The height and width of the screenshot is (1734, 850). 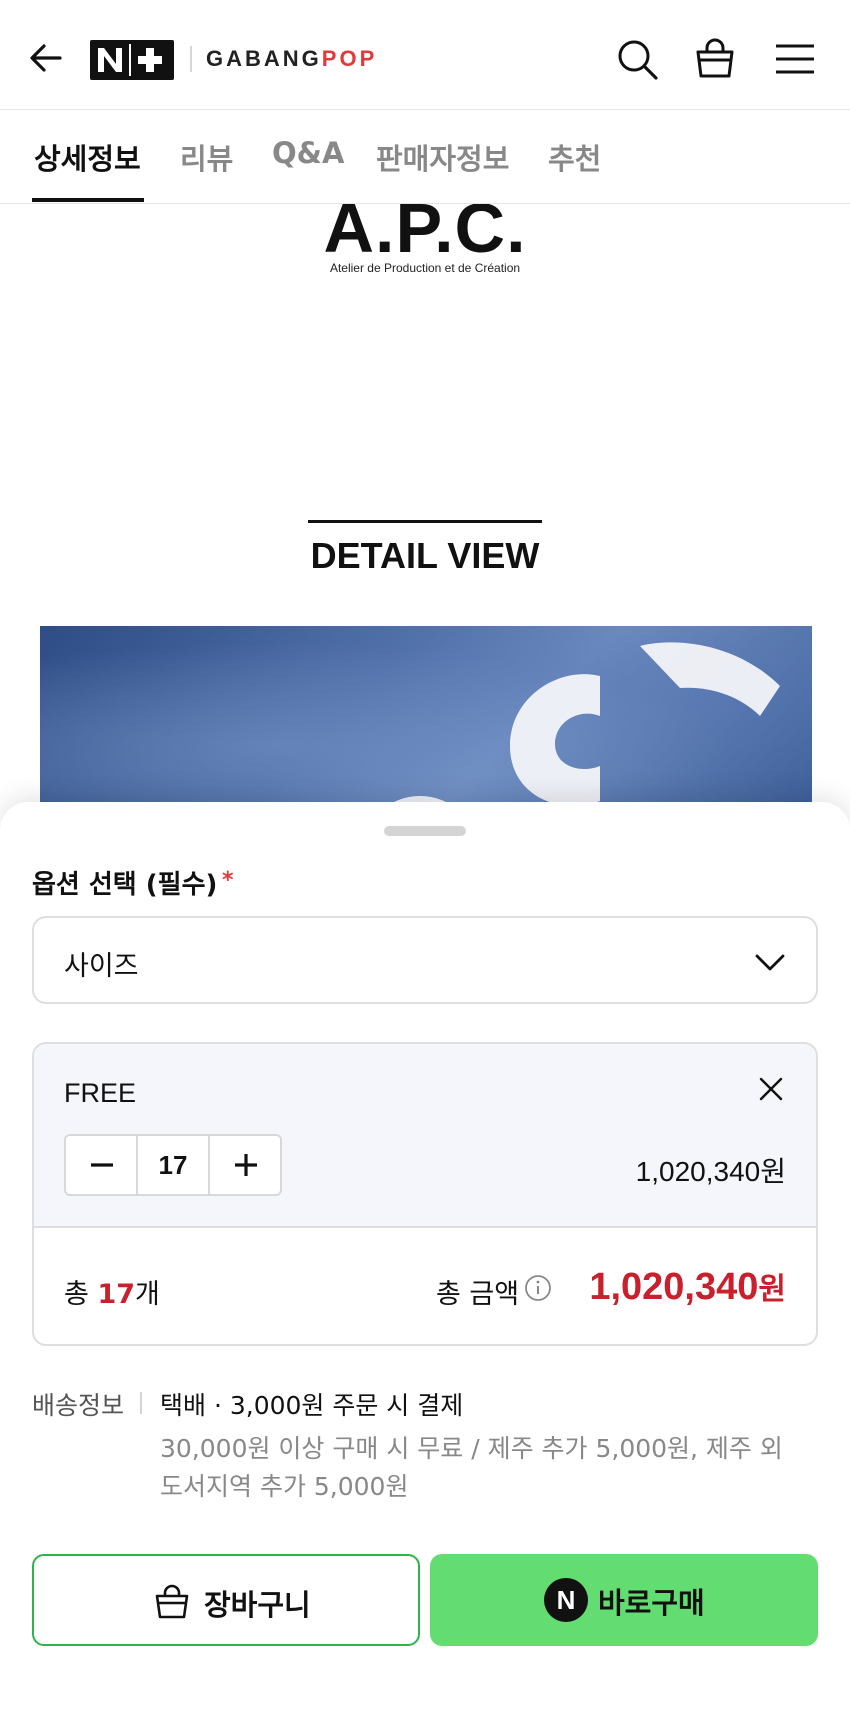 What do you see at coordinates (425, 555) in the screenshot?
I see `section-title: DETAIL VIEW` at bounding box center [425, 555].